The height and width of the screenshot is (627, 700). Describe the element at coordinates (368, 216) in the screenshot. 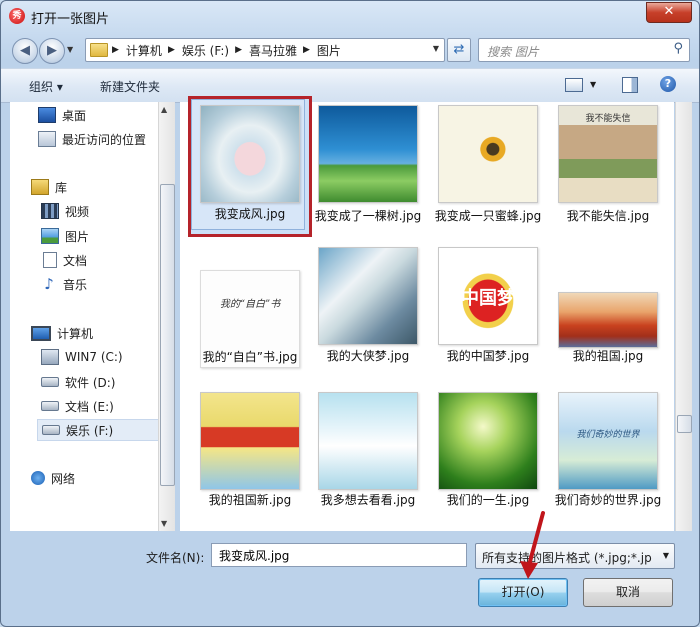

I see `file-name: 我变成了一棵树.jpg` at that location.